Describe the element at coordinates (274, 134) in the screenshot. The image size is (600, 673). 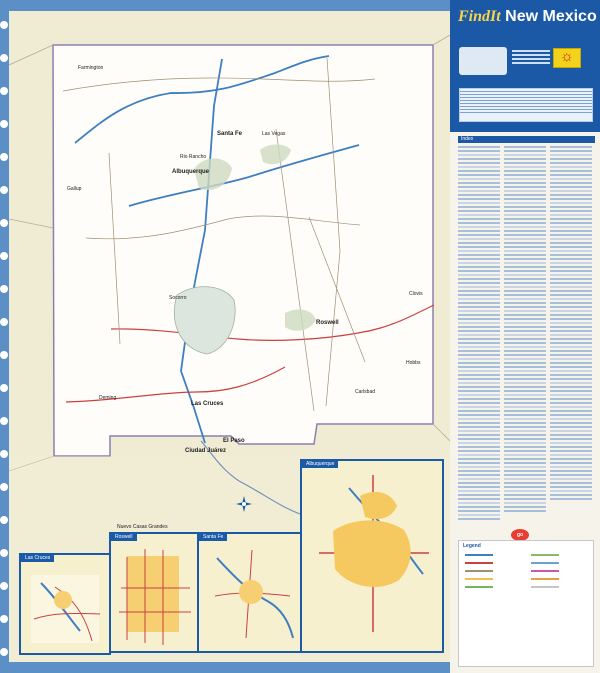
I see `city-las-vegas: Las Vegas` at that location.